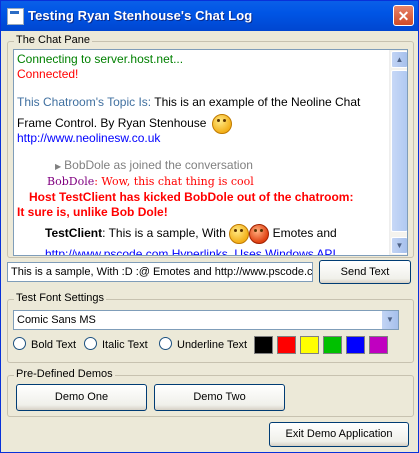 The height and width of the screenshot is (453, 419). Describe the element at coordinates (304, 233) in the screenshot. I see `test-text-end: Emotes and` at that location.